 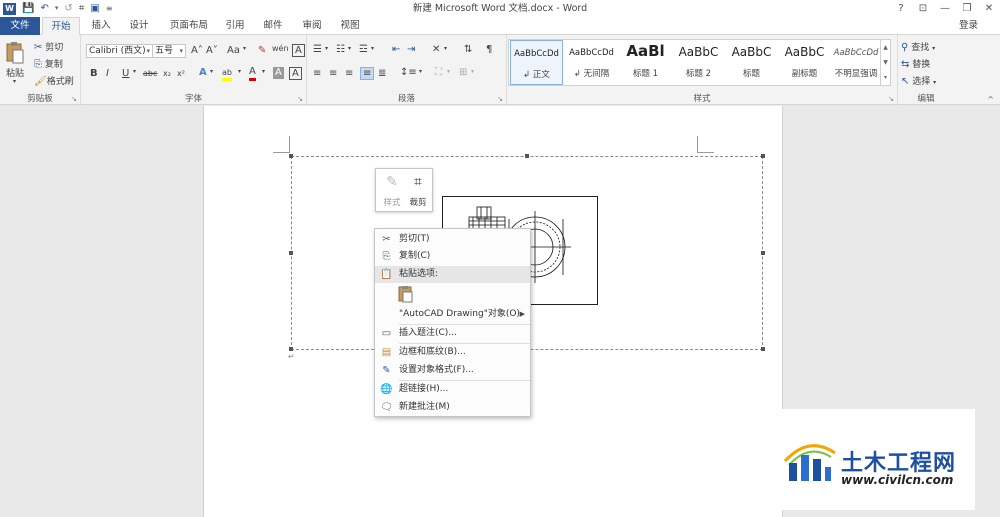 I want to click on style-subtitle: AaBbC 副标题, so click(x=804, y=62).